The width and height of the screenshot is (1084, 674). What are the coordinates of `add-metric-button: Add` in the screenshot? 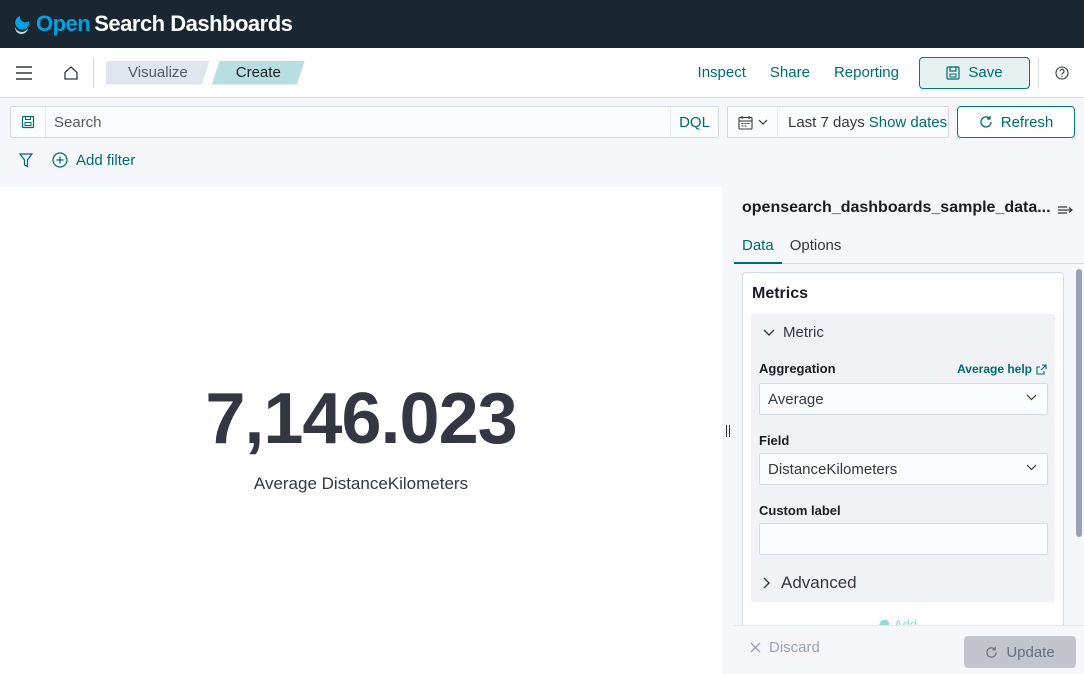 It's located at (898, 621).